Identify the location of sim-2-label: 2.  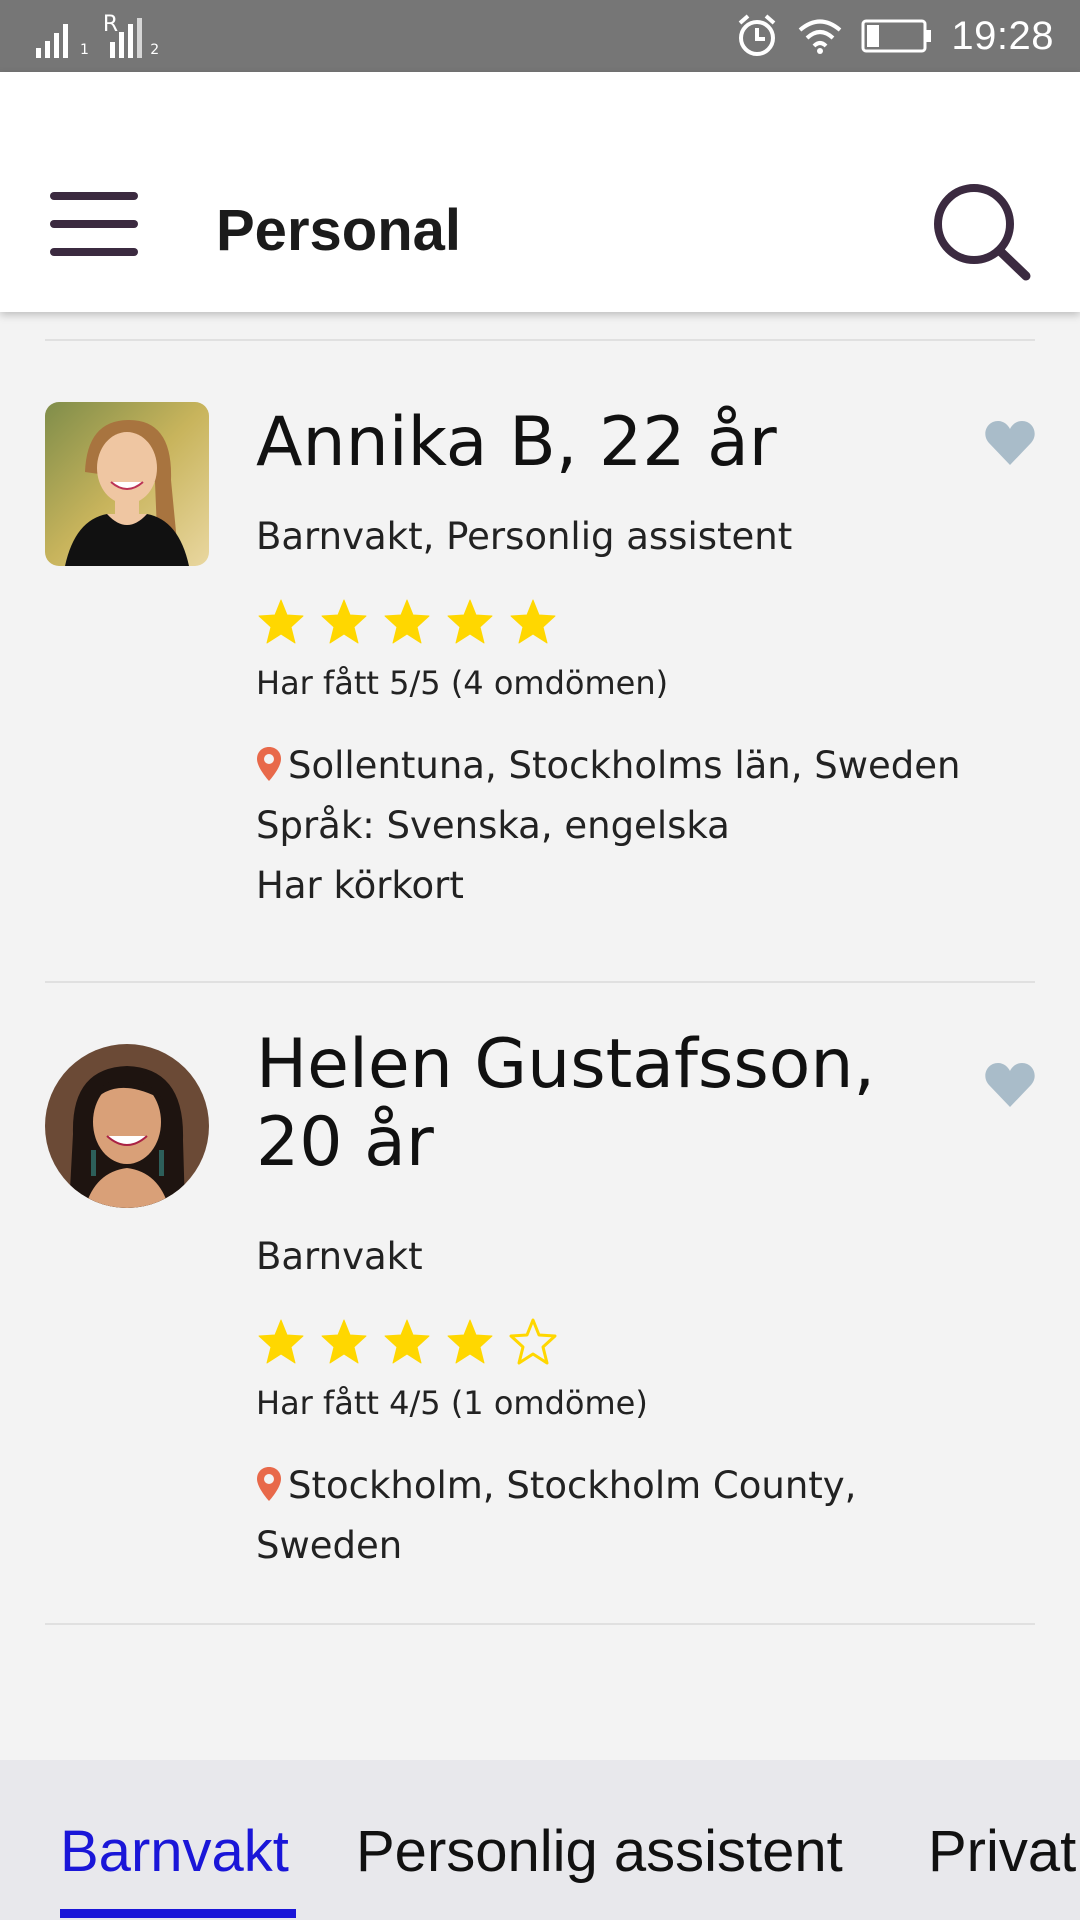
(155, 50).